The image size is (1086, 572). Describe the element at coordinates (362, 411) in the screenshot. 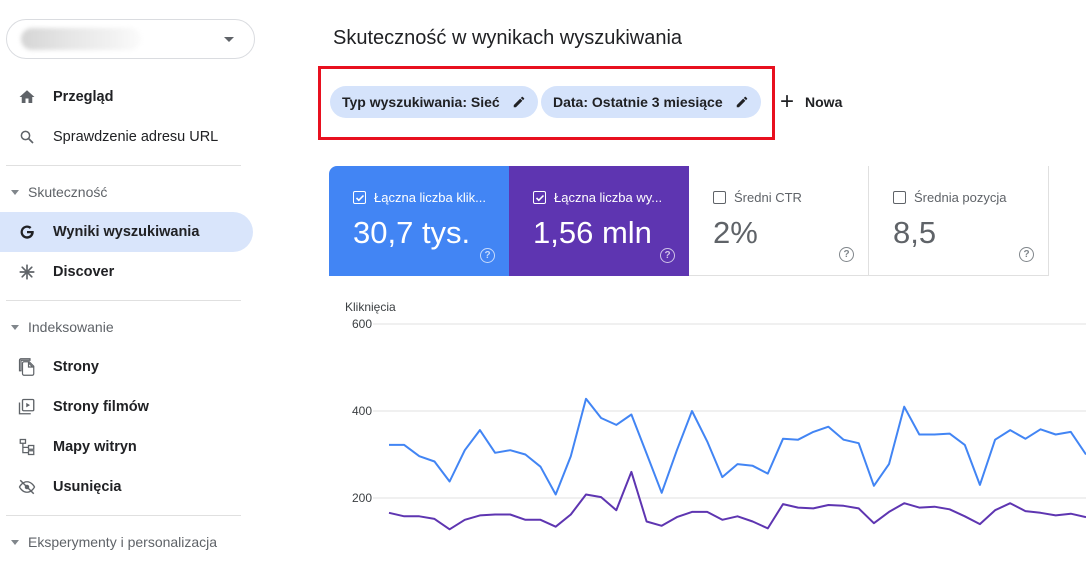

I see `y-tick-label: 400` at that location.